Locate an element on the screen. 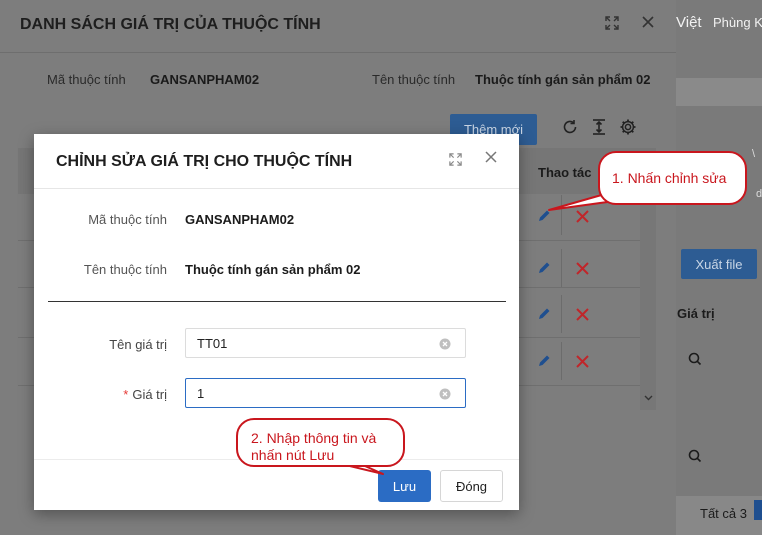 Image resolution: width=762 pixels, height=535 pixels. annotation-step-2: 2. Nhập thông tin và nhấn nút Lưu is located at coordinates (320, 442).